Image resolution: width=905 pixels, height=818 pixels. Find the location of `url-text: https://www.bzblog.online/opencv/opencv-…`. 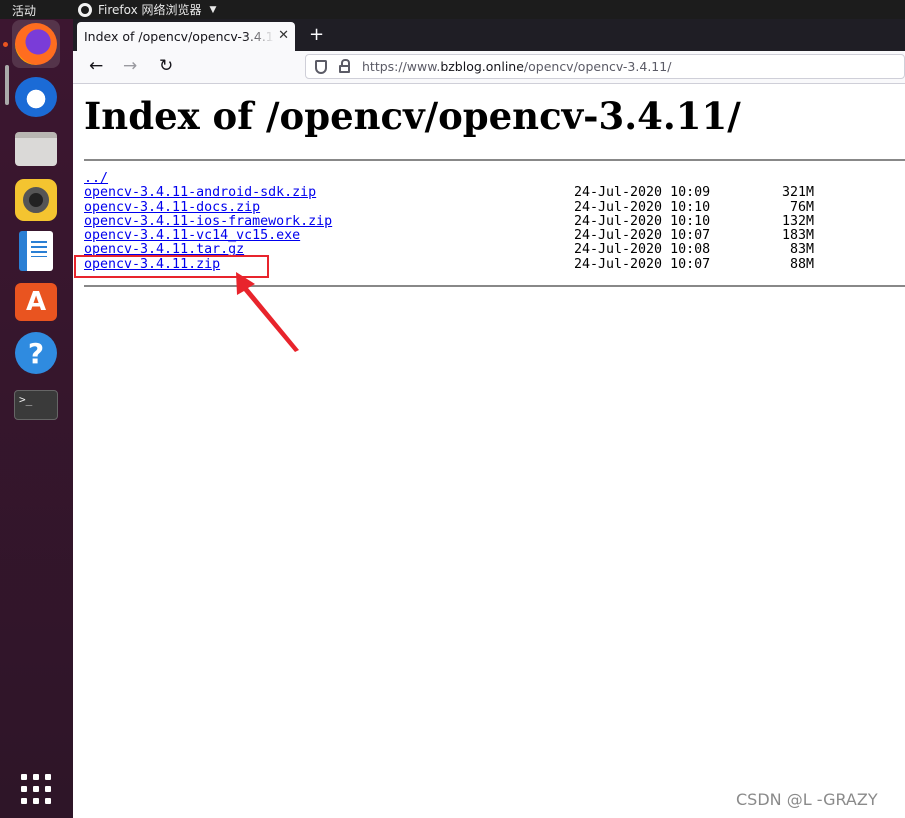

url-text: https://www.bzblog.online/opencv/opencv-… is located at coordinates (516, 66).